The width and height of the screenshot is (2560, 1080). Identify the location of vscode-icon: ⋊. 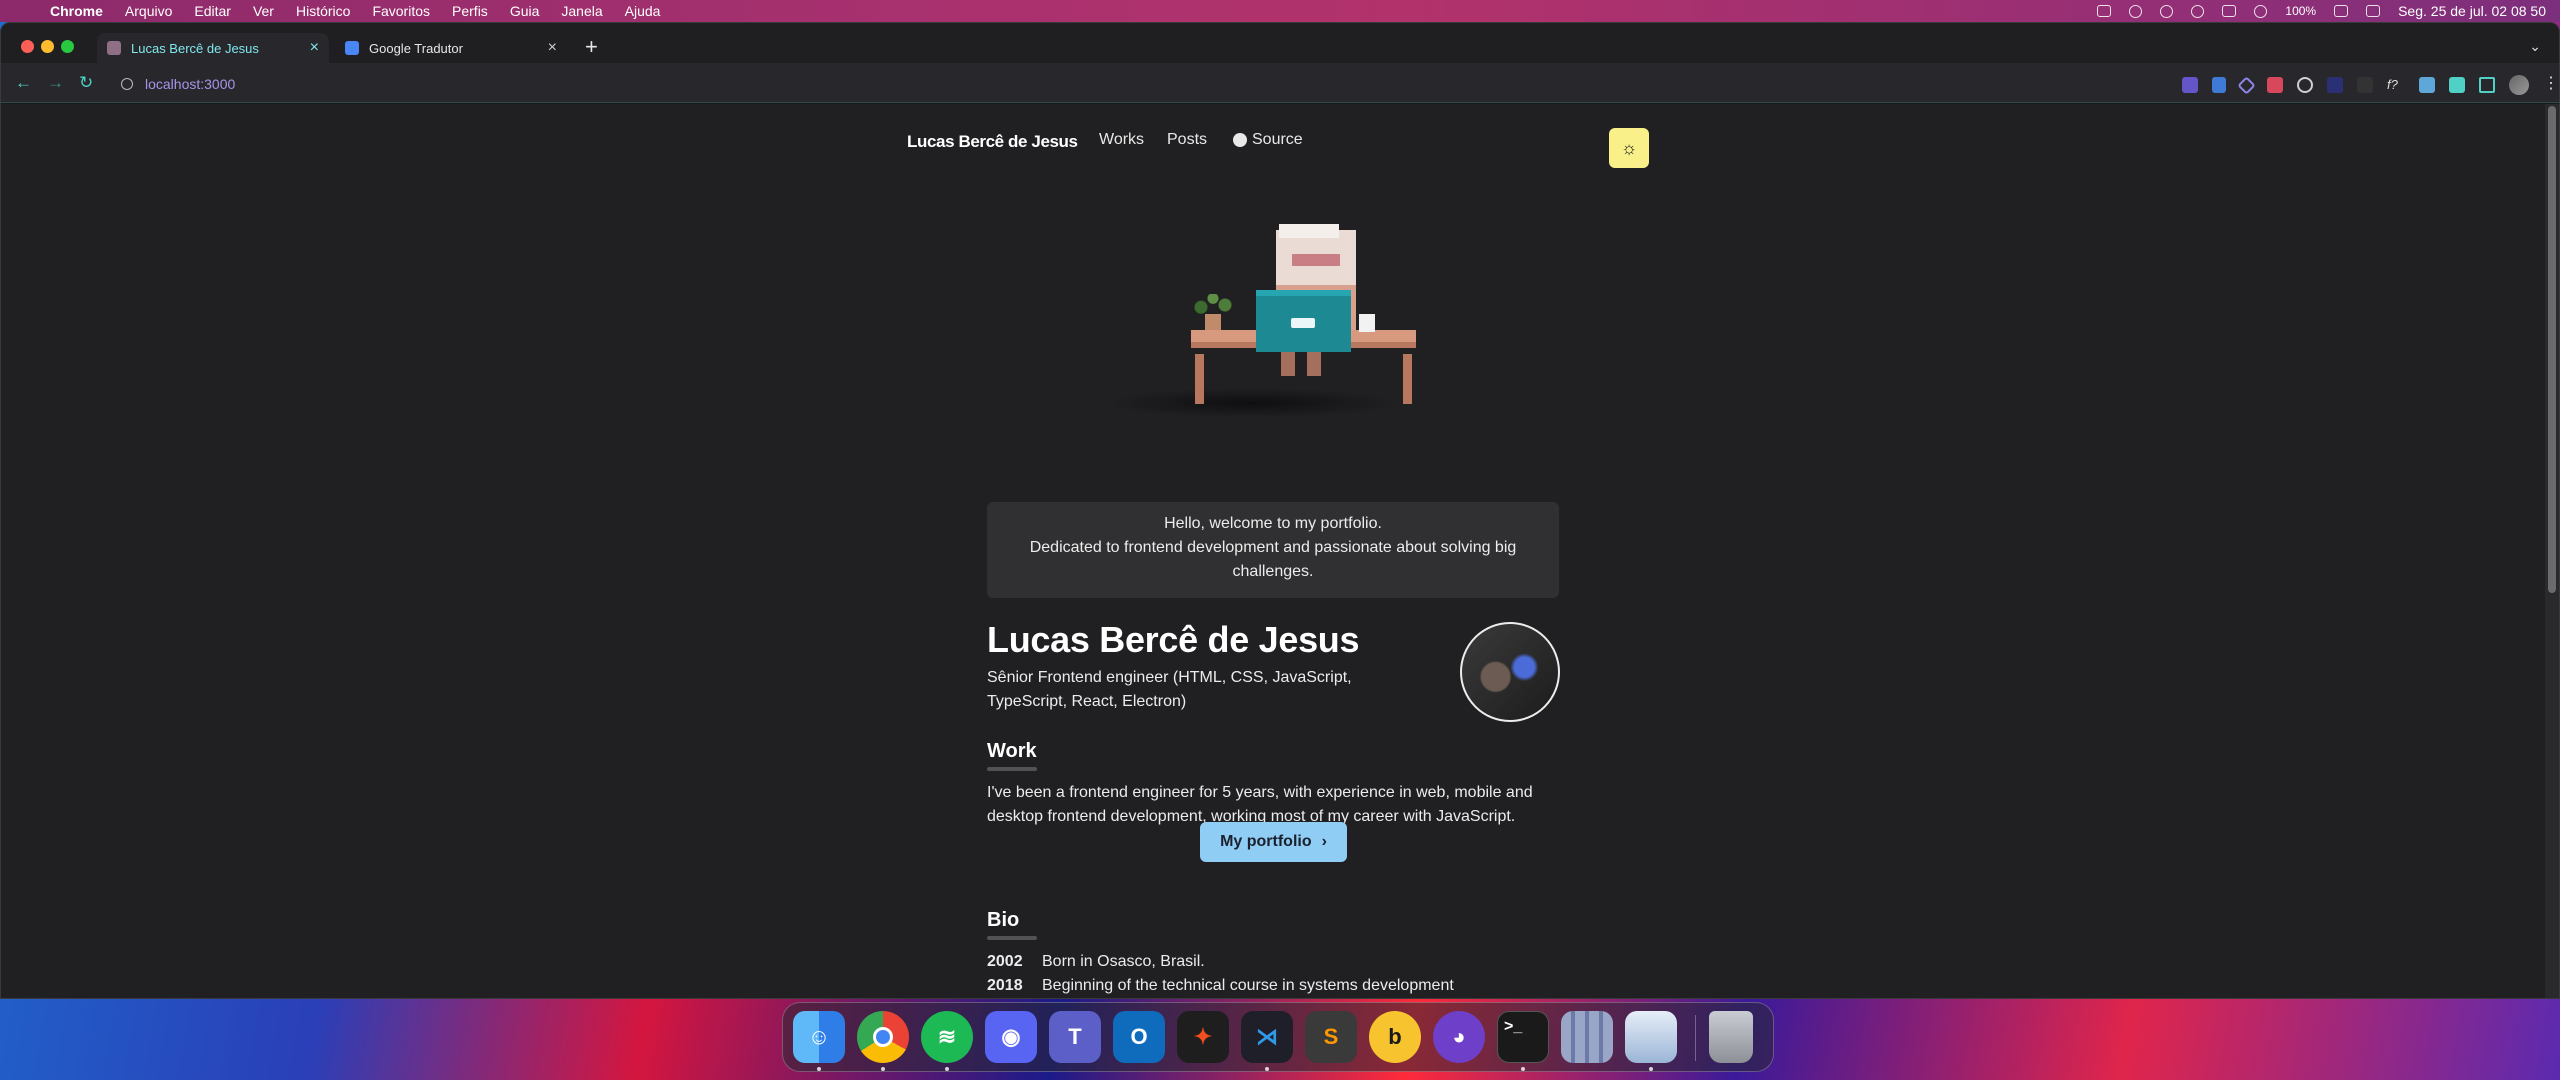
(1267, 1037).